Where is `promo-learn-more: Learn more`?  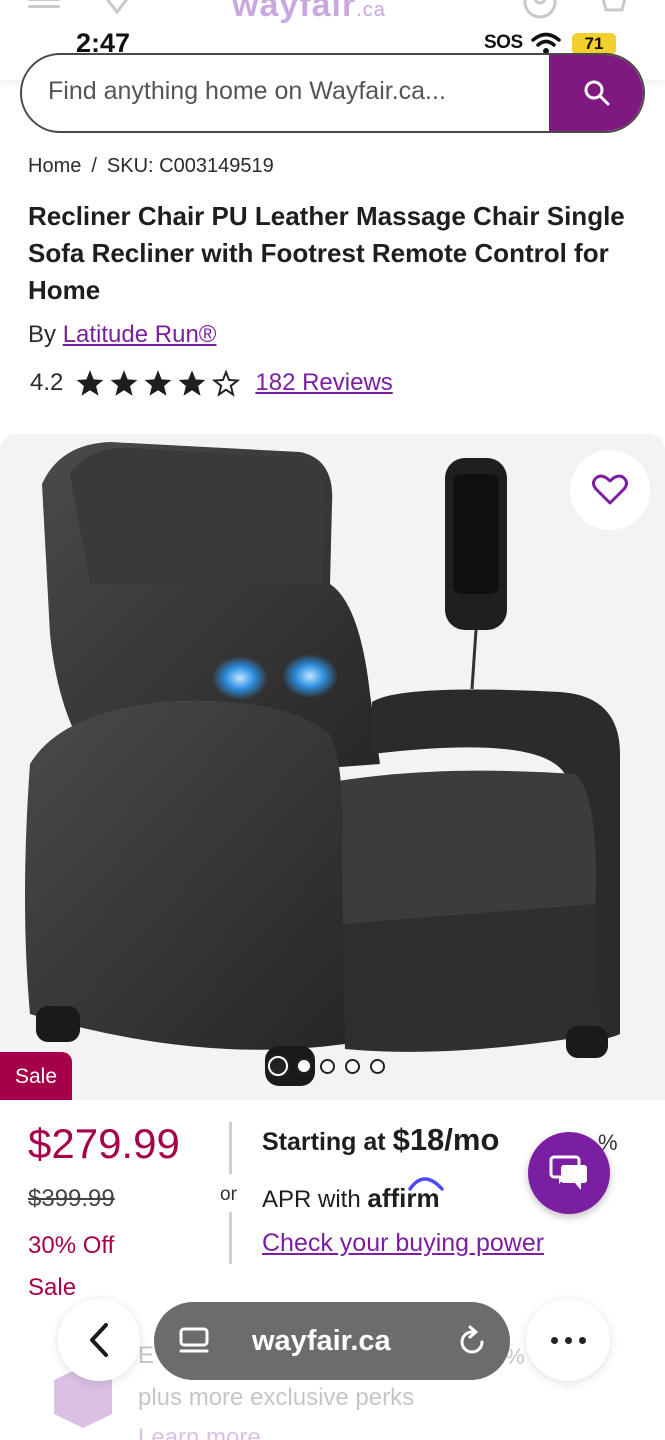
promo-learn-more: Learn more is located at coordinates (199, 1432).